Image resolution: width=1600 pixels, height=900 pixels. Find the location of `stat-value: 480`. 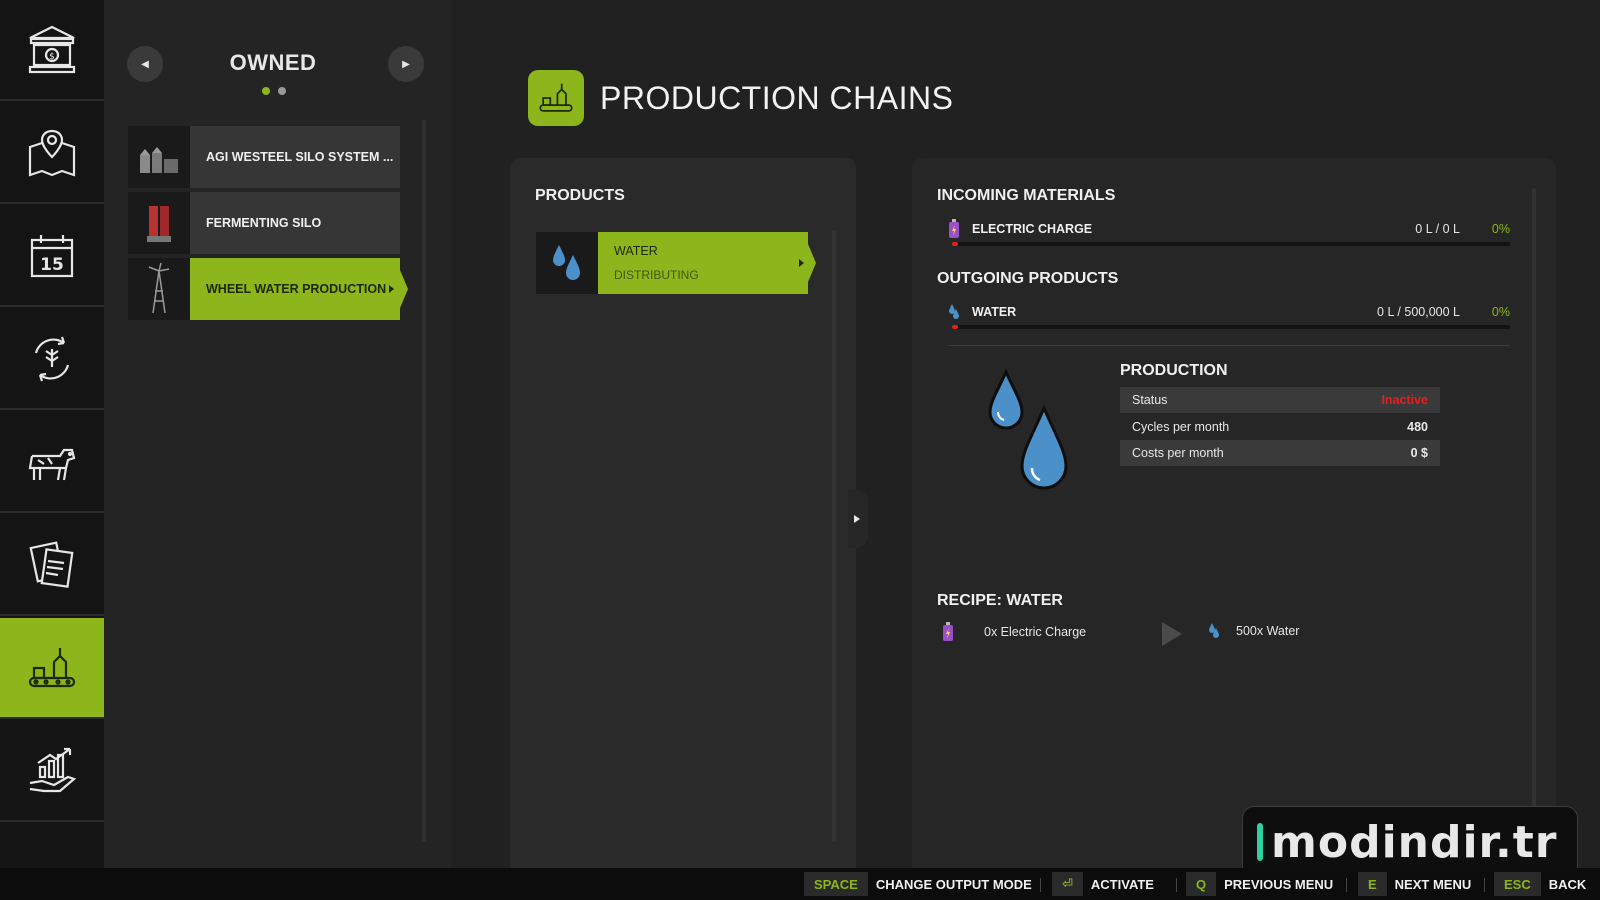

stat-value: 480 is located at coordinates (1417, 427).